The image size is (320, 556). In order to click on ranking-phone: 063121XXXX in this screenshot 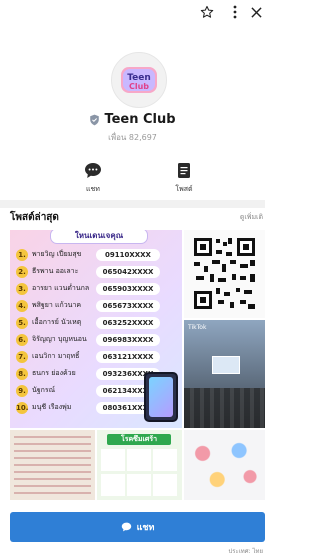, I will do `click(128, 356)`.